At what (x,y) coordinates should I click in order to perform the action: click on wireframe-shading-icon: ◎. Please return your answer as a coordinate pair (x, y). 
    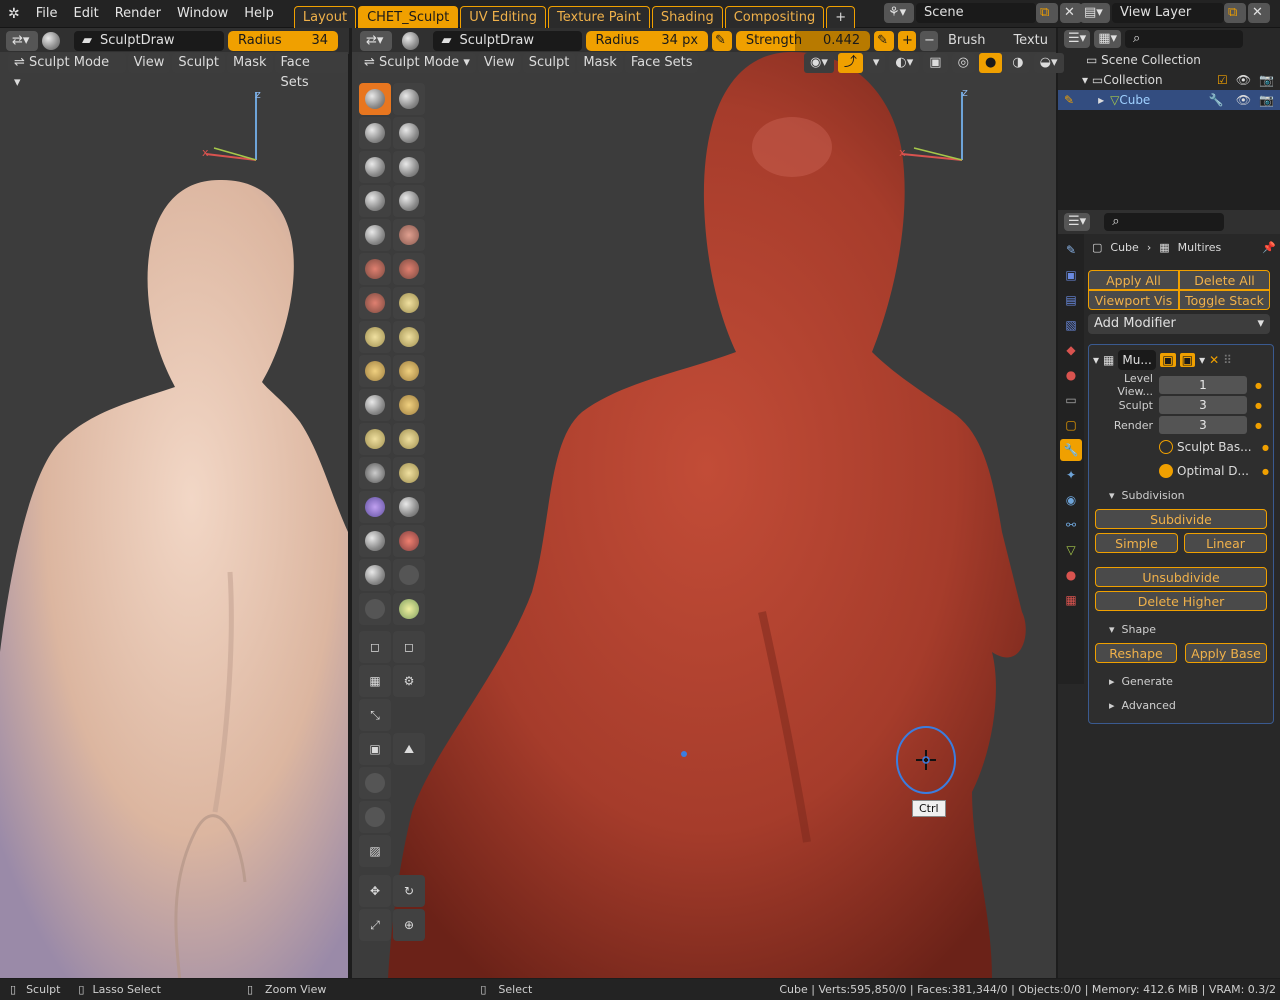
    Looking at the image, I should click on (963, 63).